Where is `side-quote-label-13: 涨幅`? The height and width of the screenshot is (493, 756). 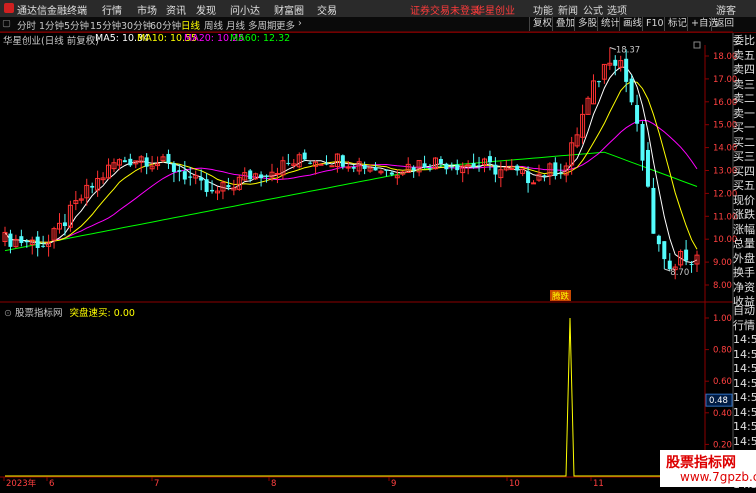
side-quote-label-13: 涨幅 is located at coordinates (744, 229).